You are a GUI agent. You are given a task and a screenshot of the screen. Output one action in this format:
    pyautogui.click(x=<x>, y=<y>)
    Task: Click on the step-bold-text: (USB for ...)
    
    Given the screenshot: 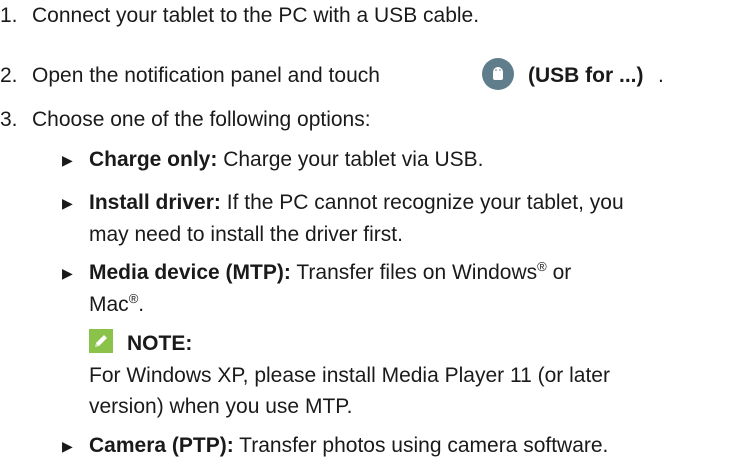 What is the action you would take?
    pyautogui.click(x=586, y=75)
    